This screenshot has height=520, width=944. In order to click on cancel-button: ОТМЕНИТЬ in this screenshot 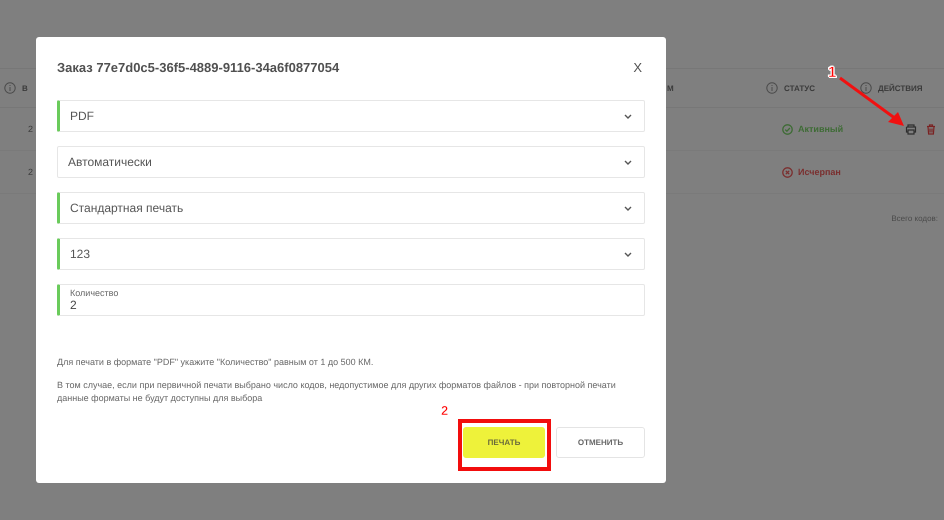, I will do `click(600, 442)`.